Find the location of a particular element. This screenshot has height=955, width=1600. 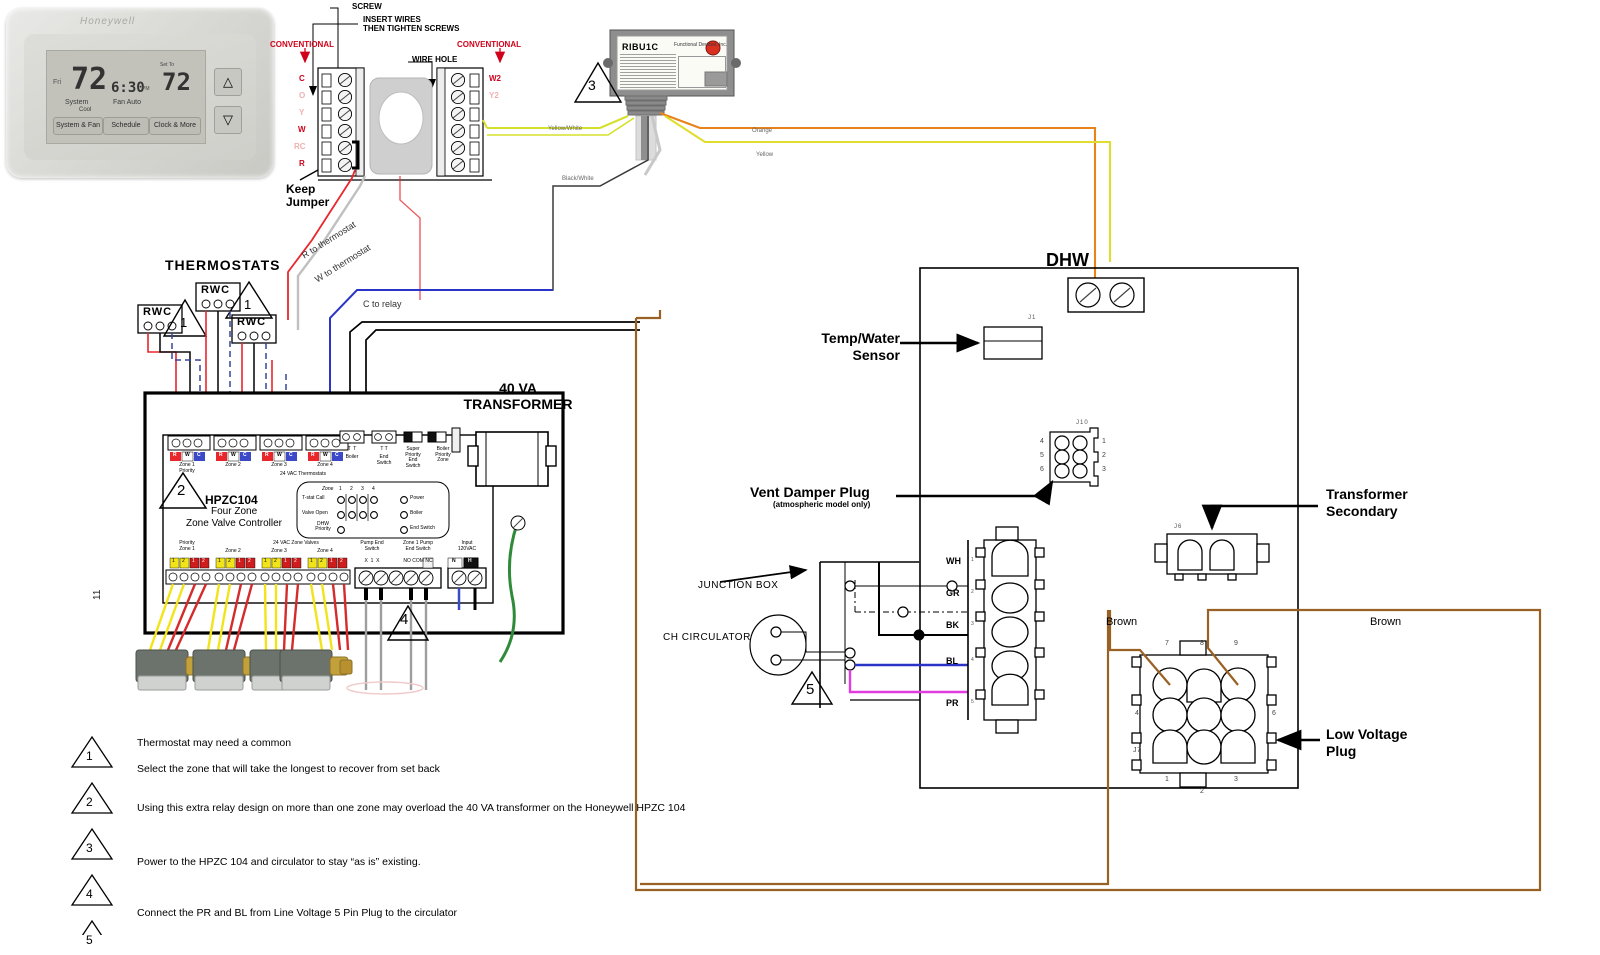

zone1-pump-end-switch-label: Zone 1 Pump End Switch is located at coordinates (418, 546).